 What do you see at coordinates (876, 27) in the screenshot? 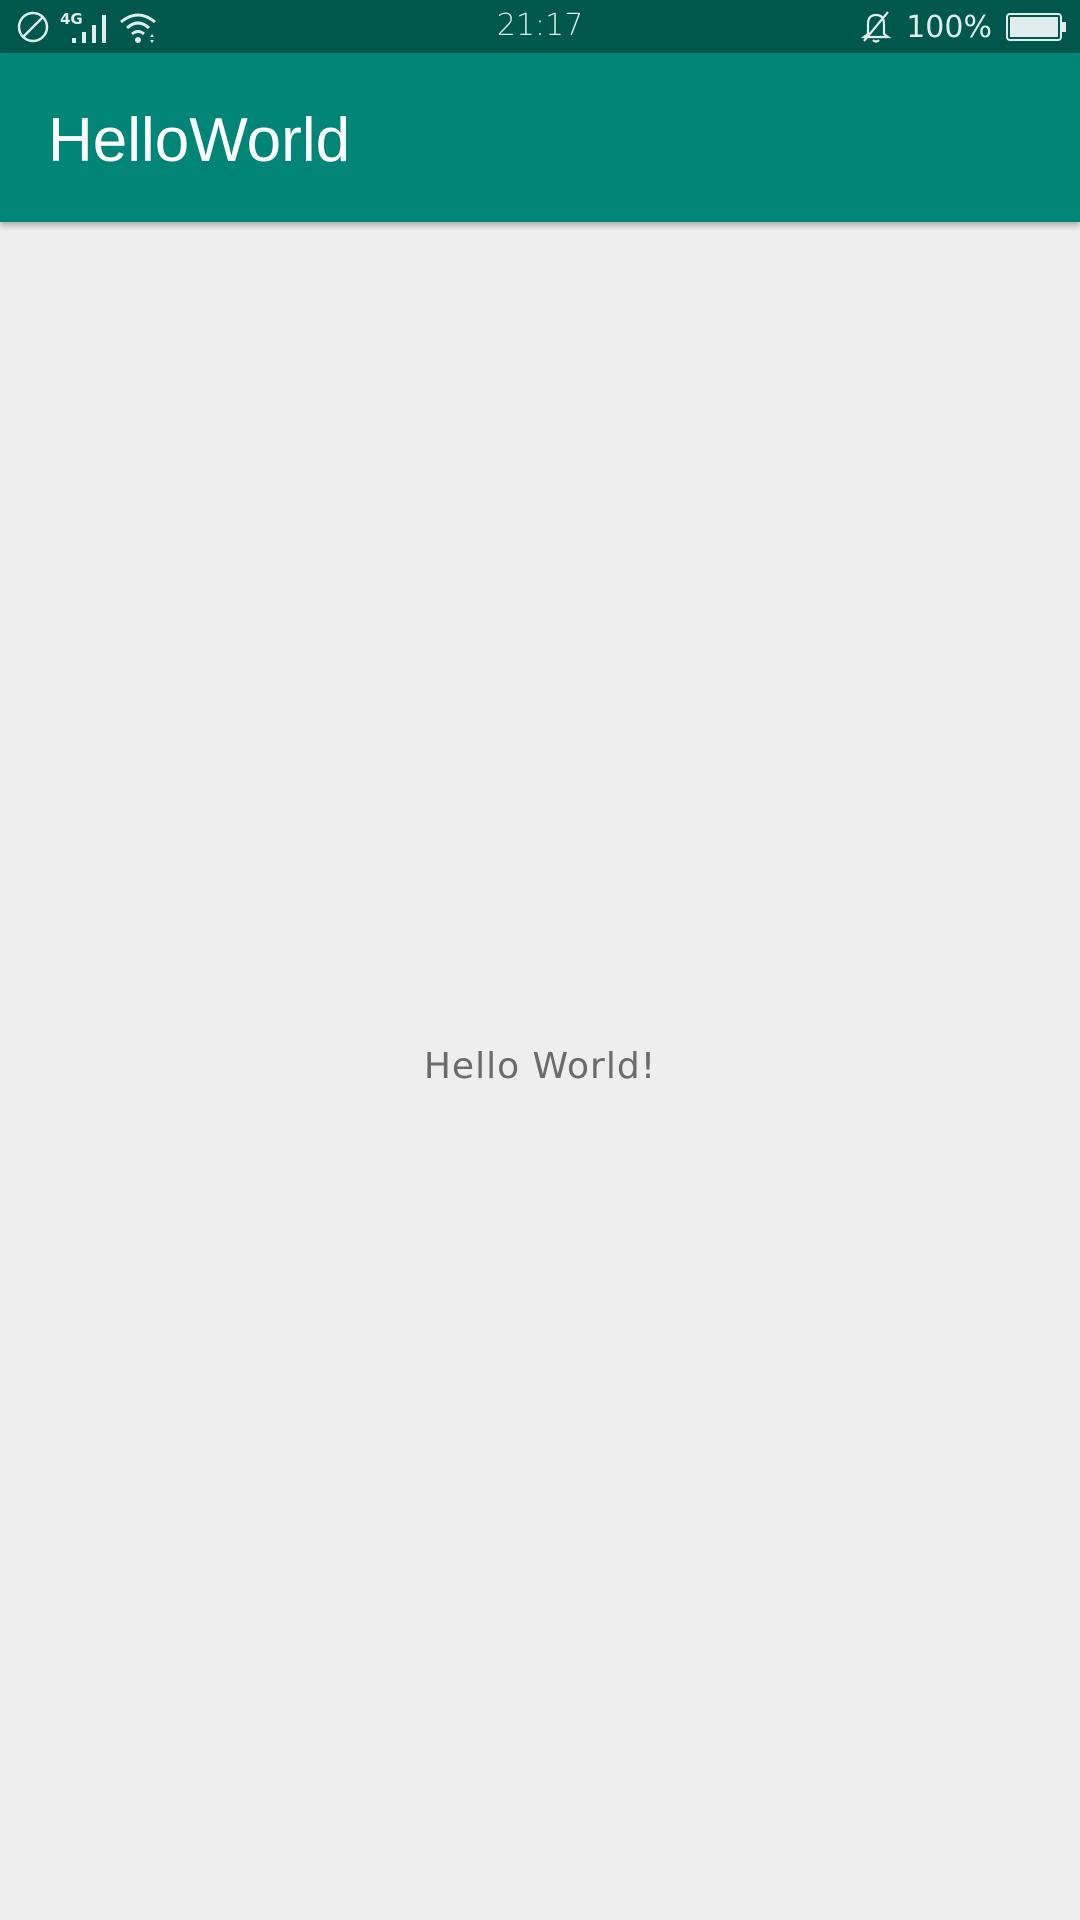
I see `notifications-off-icon` at bounding box center [876, 27].